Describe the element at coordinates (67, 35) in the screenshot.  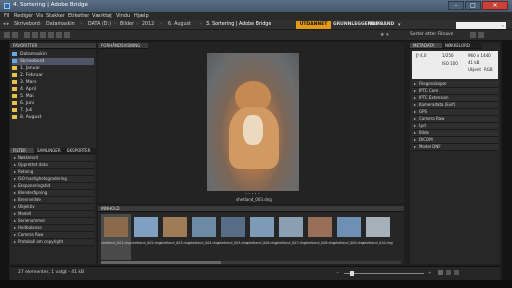
I see `rotate-right-icon` at that location.